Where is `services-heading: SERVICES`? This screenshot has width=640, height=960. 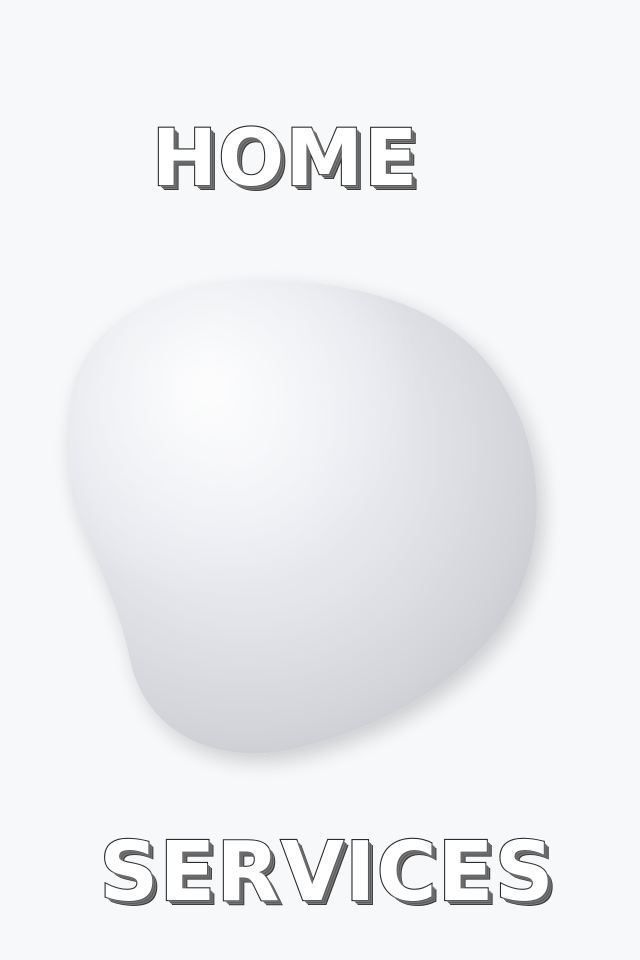 services-heading: SERVICES is located at coordinates (326, 872).